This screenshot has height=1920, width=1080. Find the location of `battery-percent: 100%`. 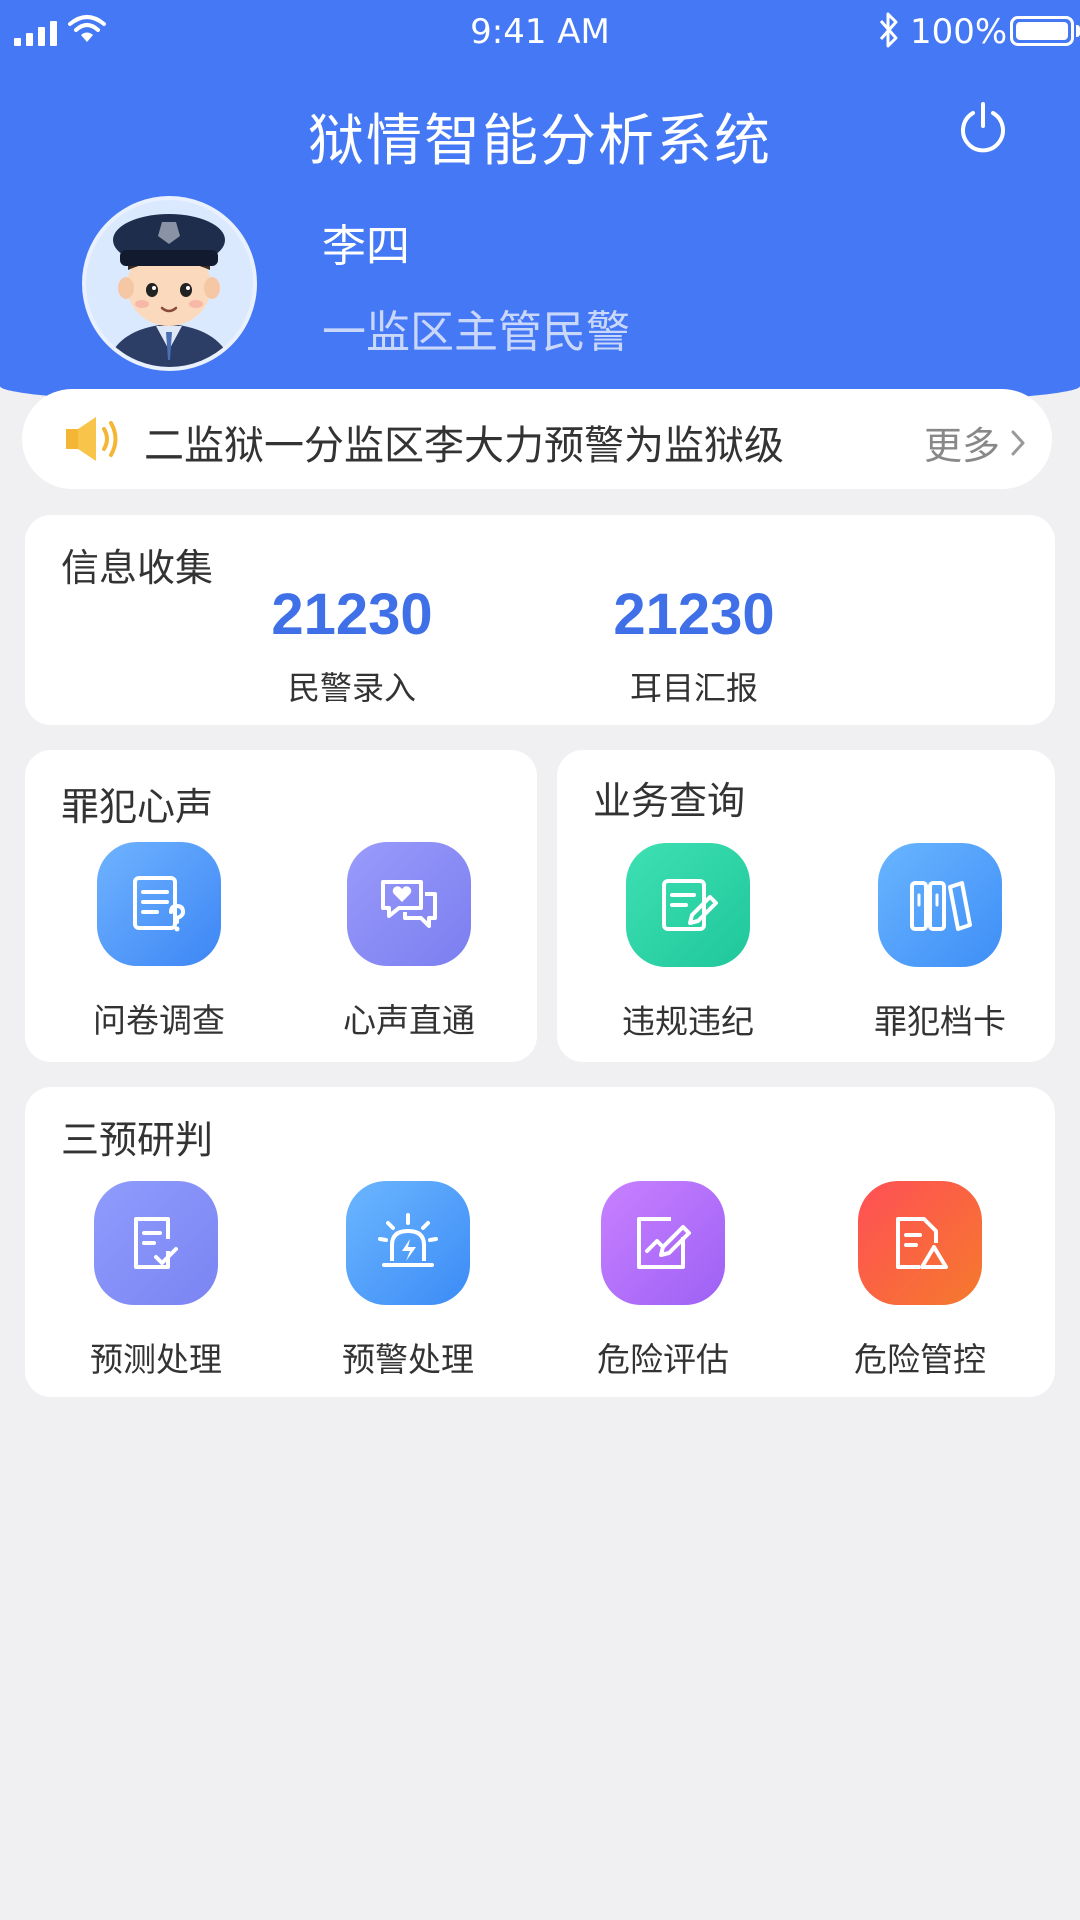

battery-percent: 100% is located at coordinates (959, 32).